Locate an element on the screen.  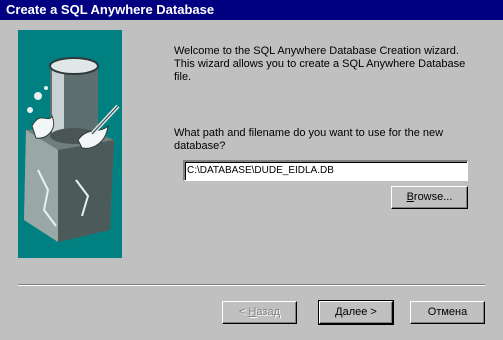
button-separator is located at coordinates (251, 285).